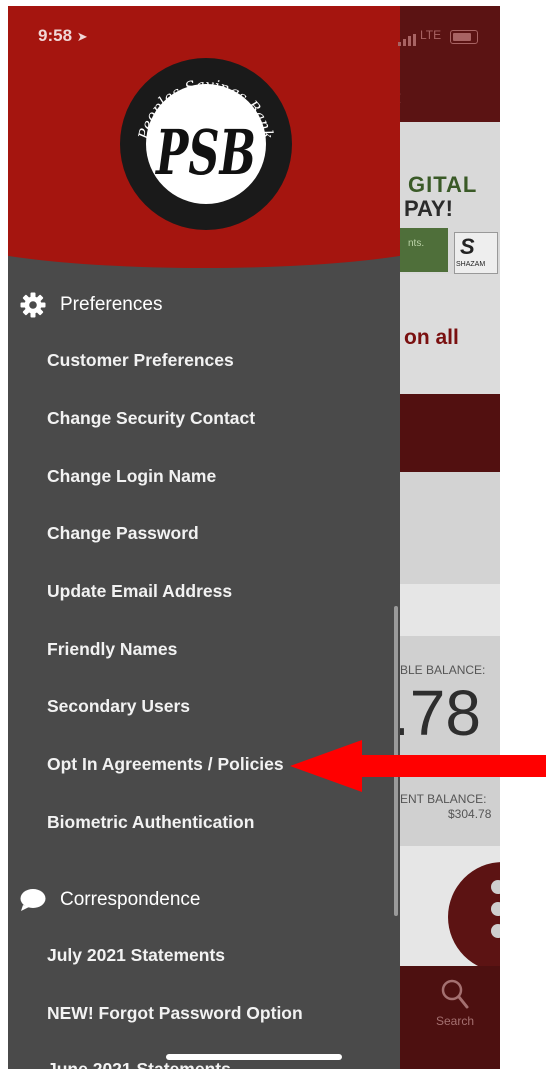 Image resolution: width=547 pixels, height=1069 pixels. I want to click on shazam-logo-icon: S, so click(467, 246).